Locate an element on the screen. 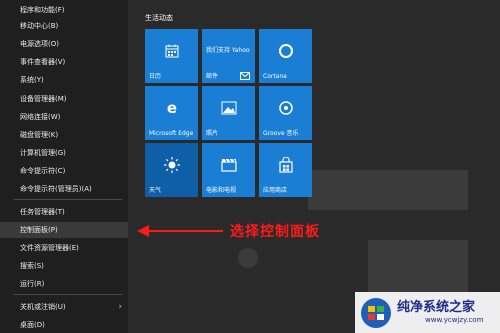  groove-music-icon is located at coordinates (285, 108).